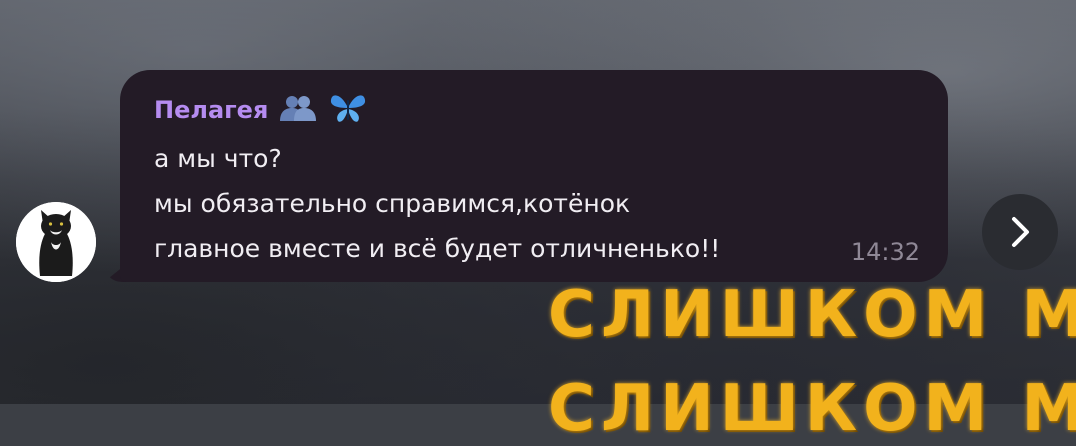  What do you see at coordinates (218, 158) in the screenshot?
I see `message-line: а мы что?` at bounding box center [218, 158].